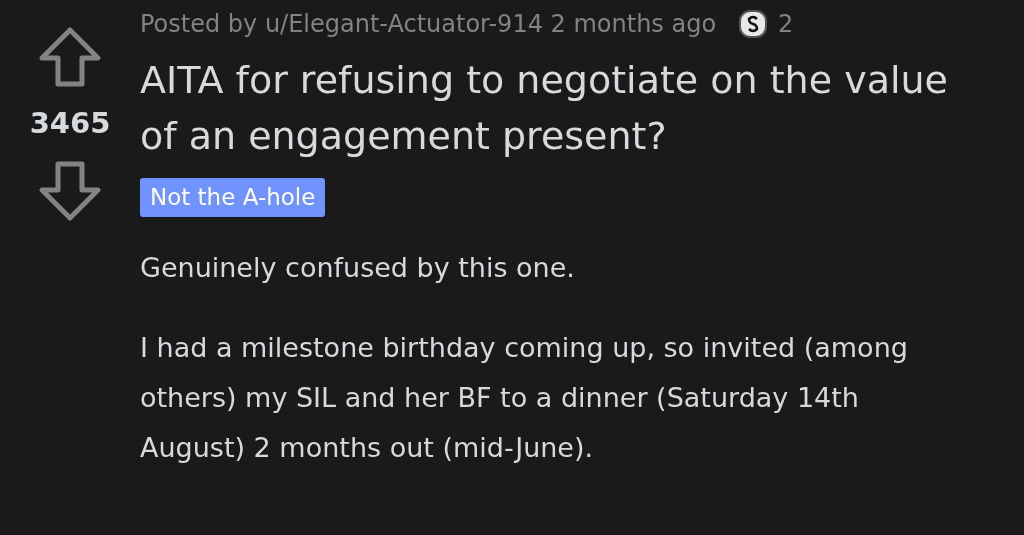  I want to click on vote-score: 3465, so click(70, 123).